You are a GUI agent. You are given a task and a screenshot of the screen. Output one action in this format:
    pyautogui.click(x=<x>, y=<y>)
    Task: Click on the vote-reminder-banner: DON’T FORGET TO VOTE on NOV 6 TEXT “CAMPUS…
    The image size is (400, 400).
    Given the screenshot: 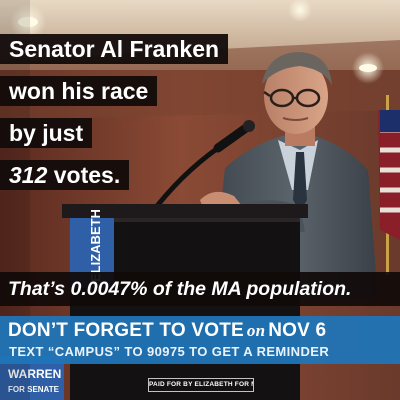 What is the action you would take?
    pyautogui.click(x=200, y=340)
    